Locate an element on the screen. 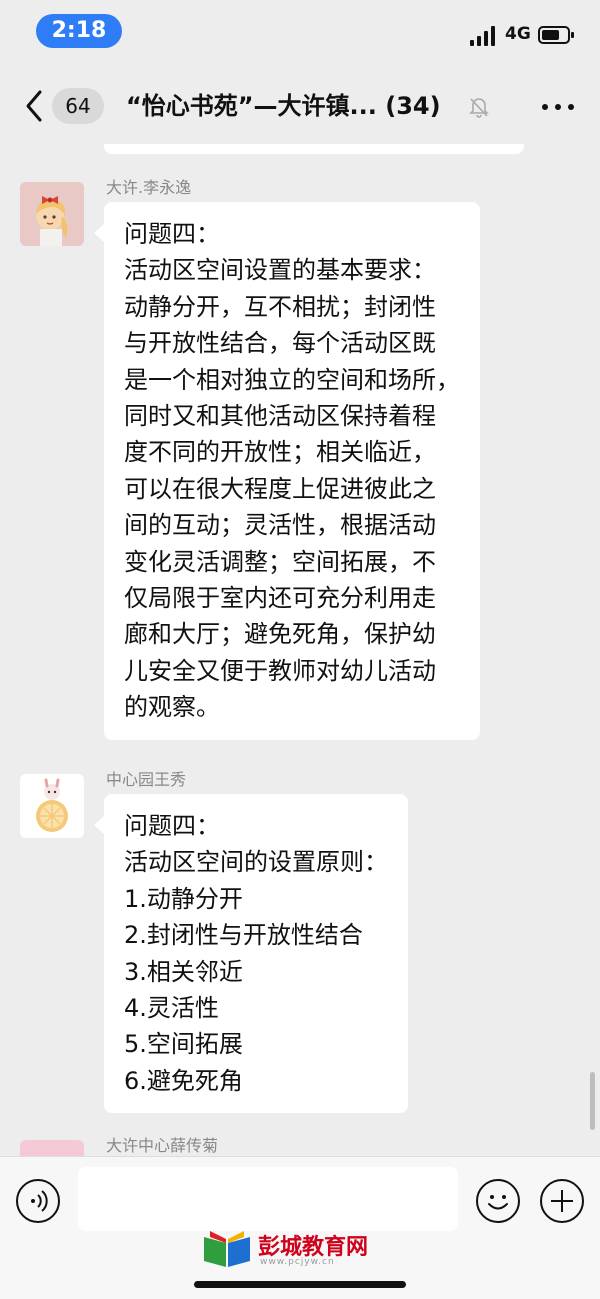 The image size is (600, 1299). previous-message-bubble is located at coordinates (314, 149).